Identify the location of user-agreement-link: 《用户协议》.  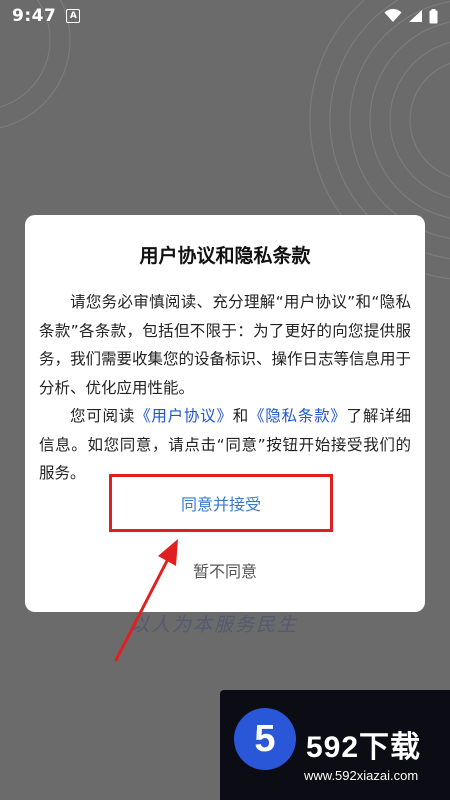
(184, 416).